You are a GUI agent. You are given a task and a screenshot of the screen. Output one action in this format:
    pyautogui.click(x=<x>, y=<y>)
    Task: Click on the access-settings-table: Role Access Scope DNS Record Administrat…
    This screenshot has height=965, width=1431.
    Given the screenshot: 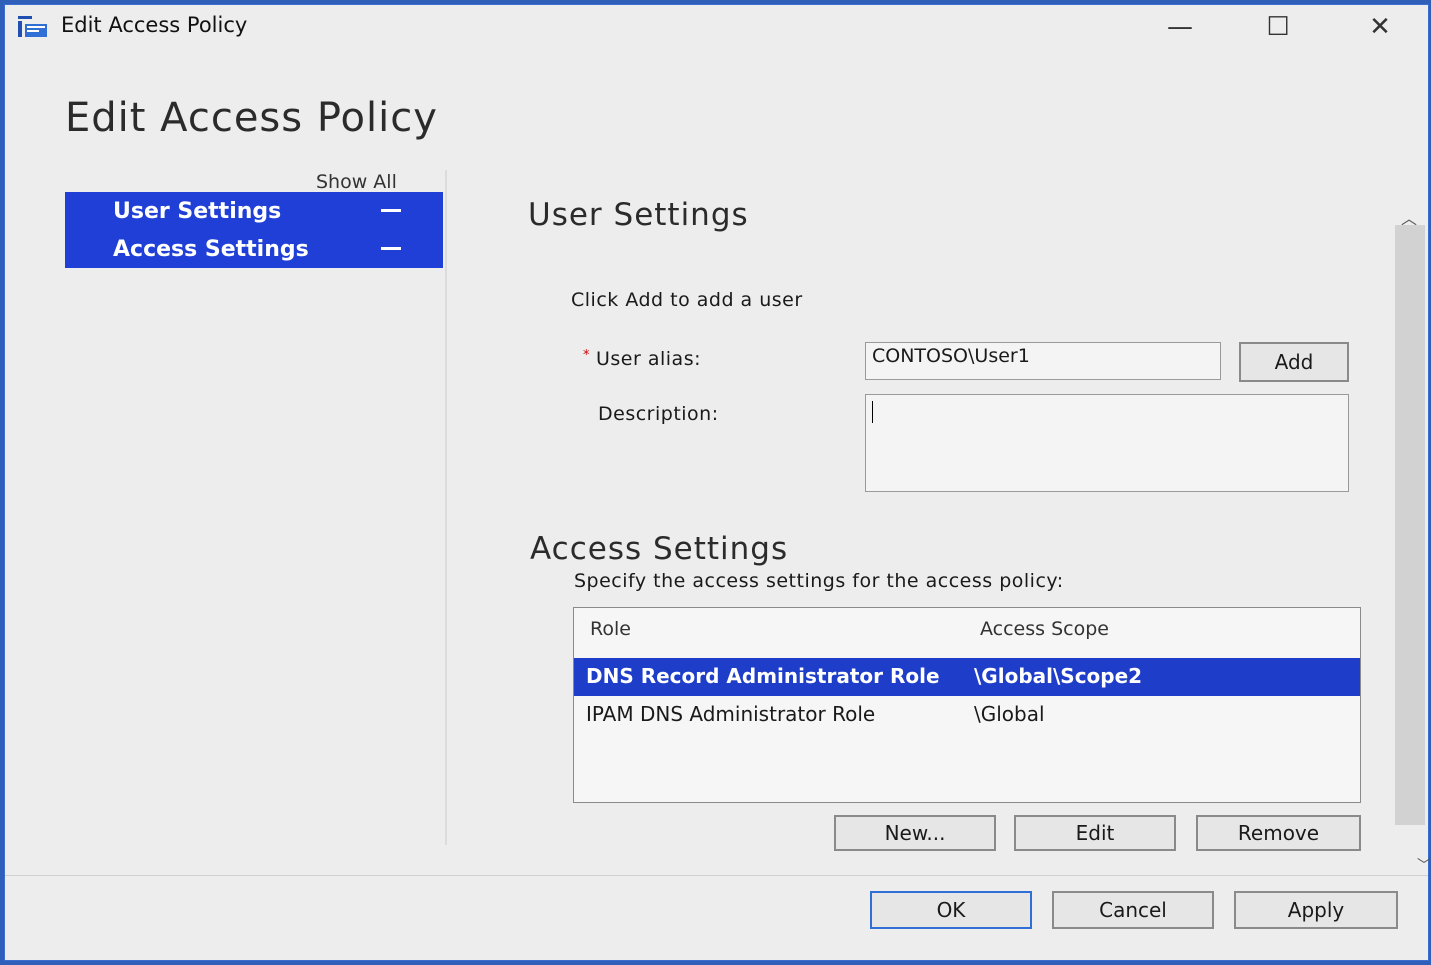 What is the action you would take?
    pyautogui.click(x=967, y=705)
    